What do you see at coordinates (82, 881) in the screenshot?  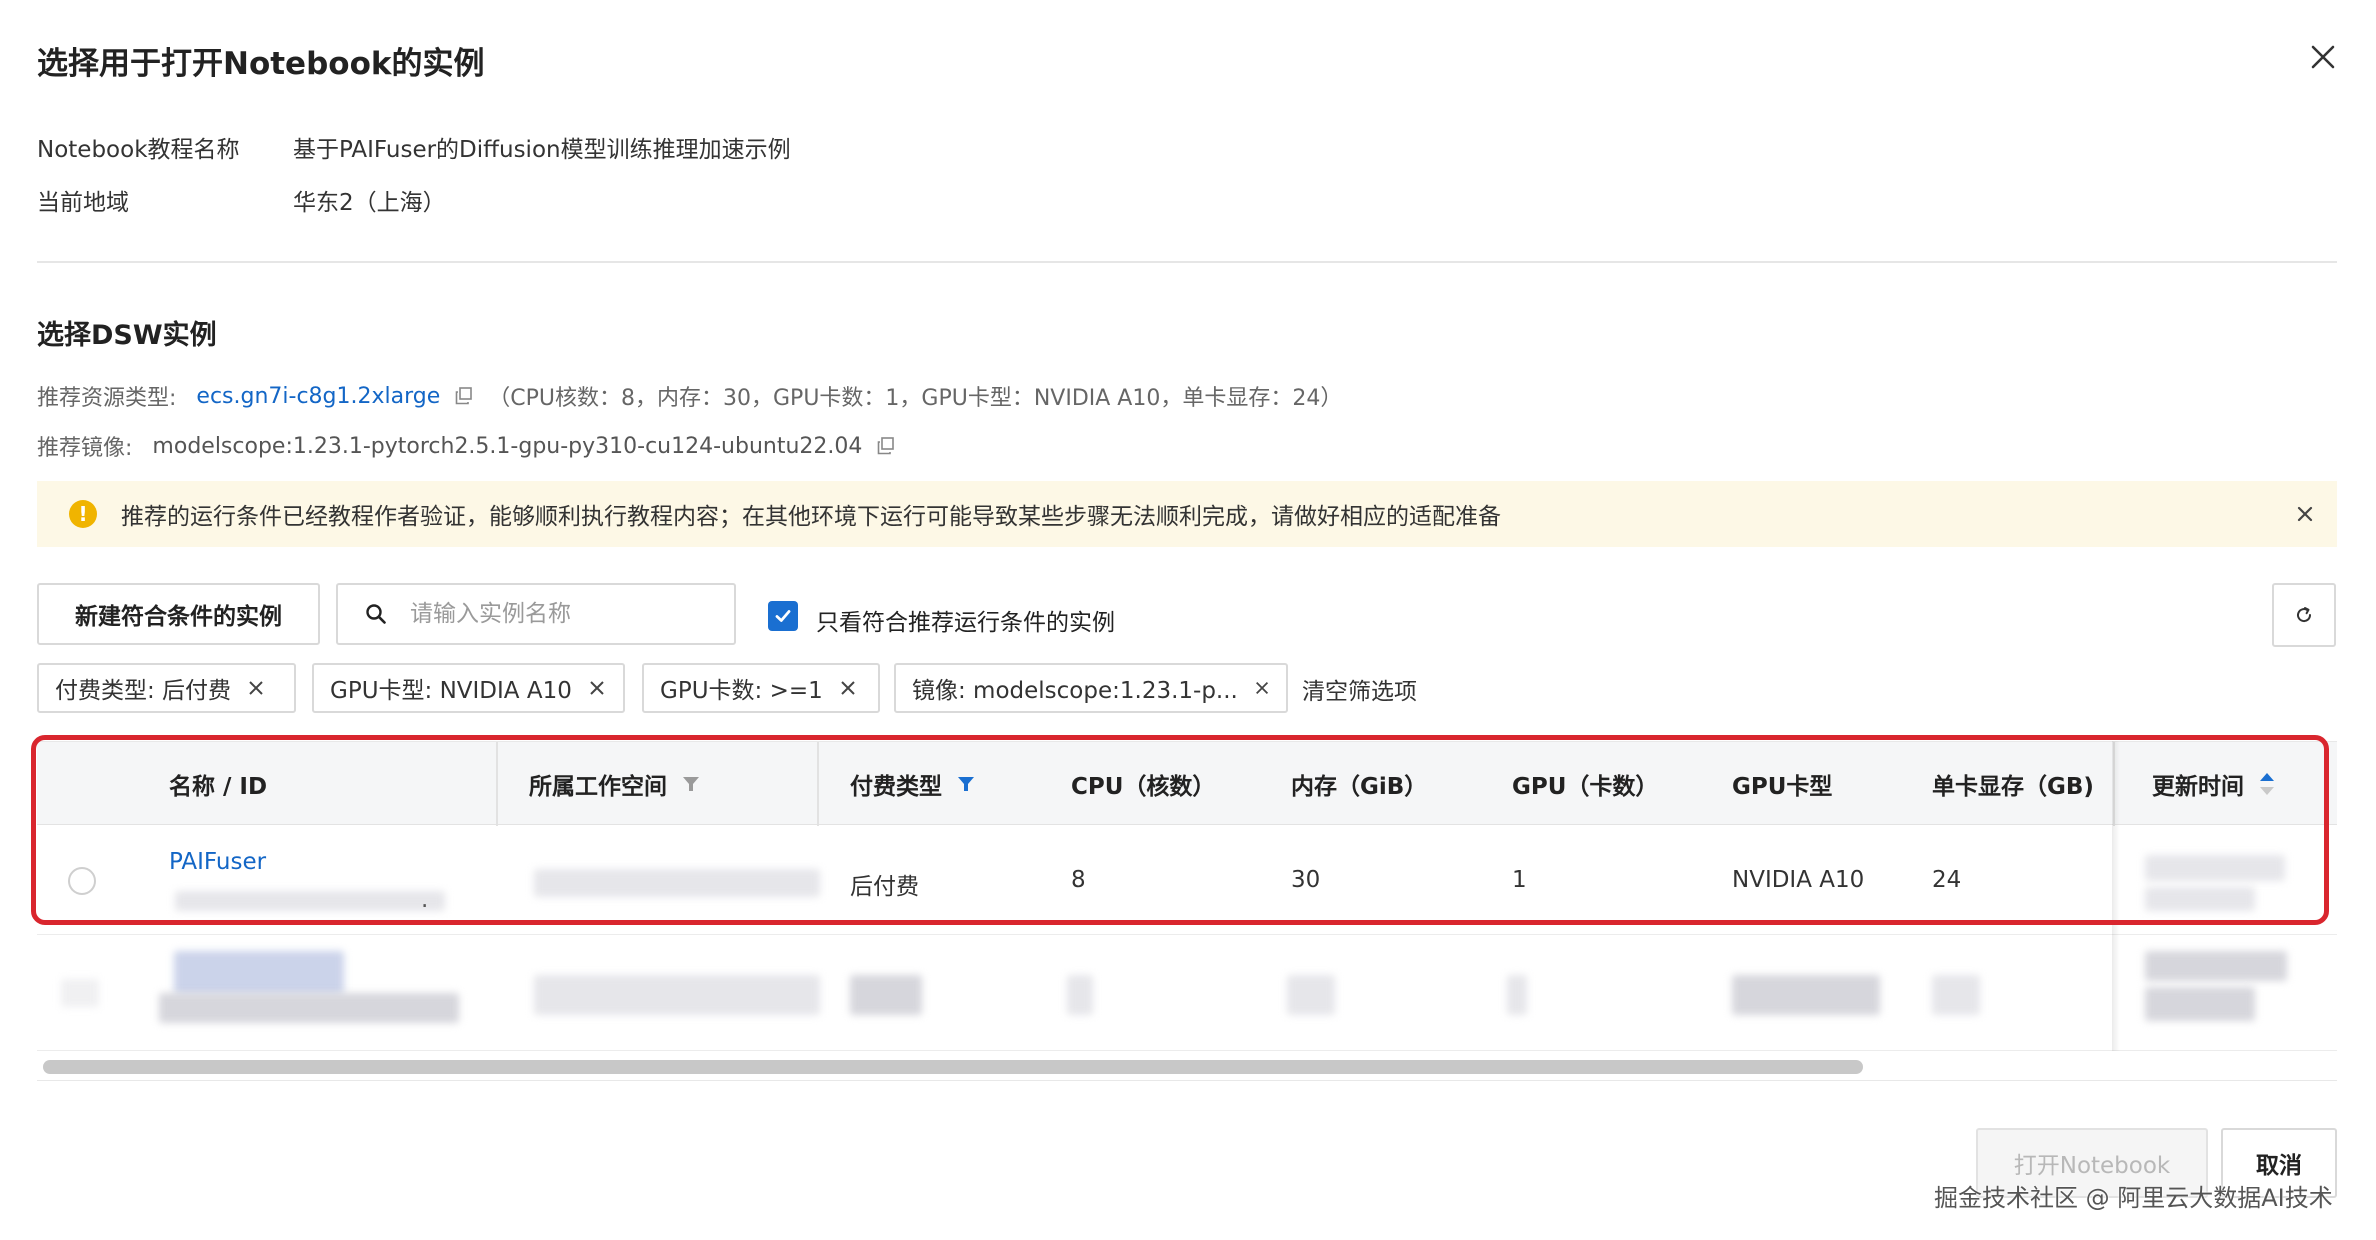 I see `row-radio` at bounding box center [82, 881].